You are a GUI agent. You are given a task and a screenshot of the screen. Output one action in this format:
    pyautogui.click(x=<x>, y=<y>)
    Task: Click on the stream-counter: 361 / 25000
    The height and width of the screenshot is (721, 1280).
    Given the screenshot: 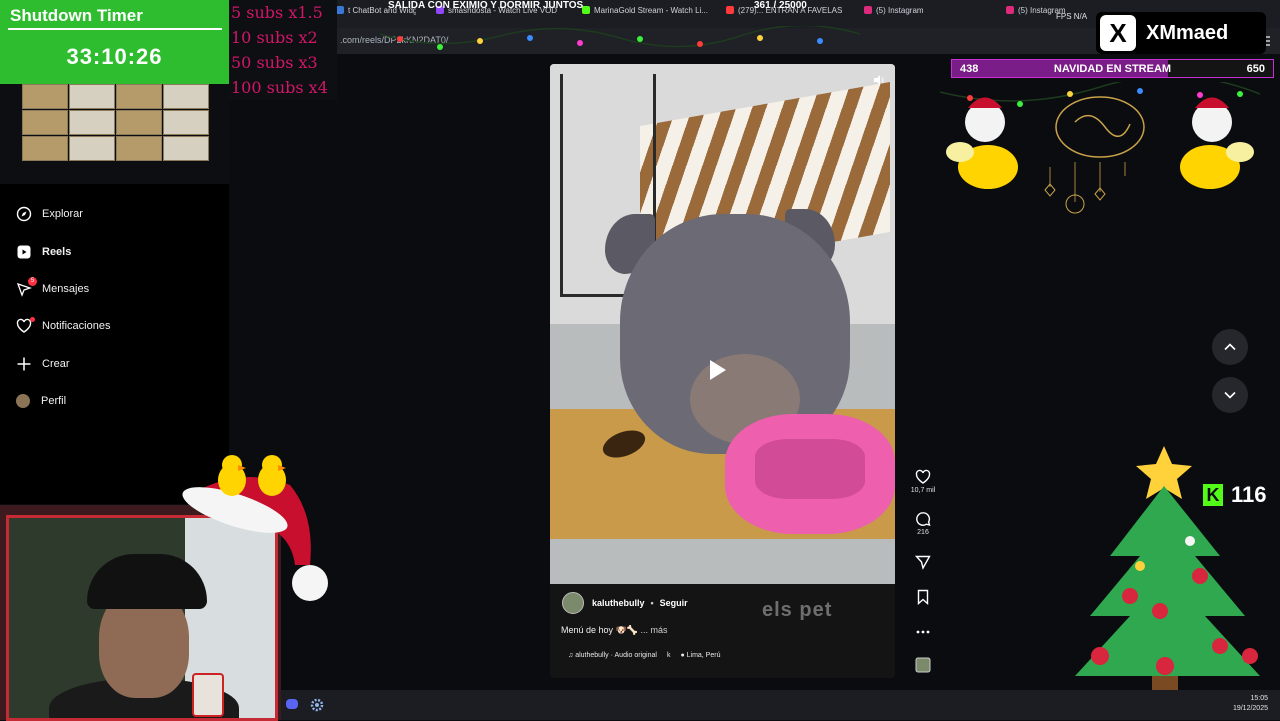 What is the action you would take?
    pyautogui.click(x=780, y=5)
    